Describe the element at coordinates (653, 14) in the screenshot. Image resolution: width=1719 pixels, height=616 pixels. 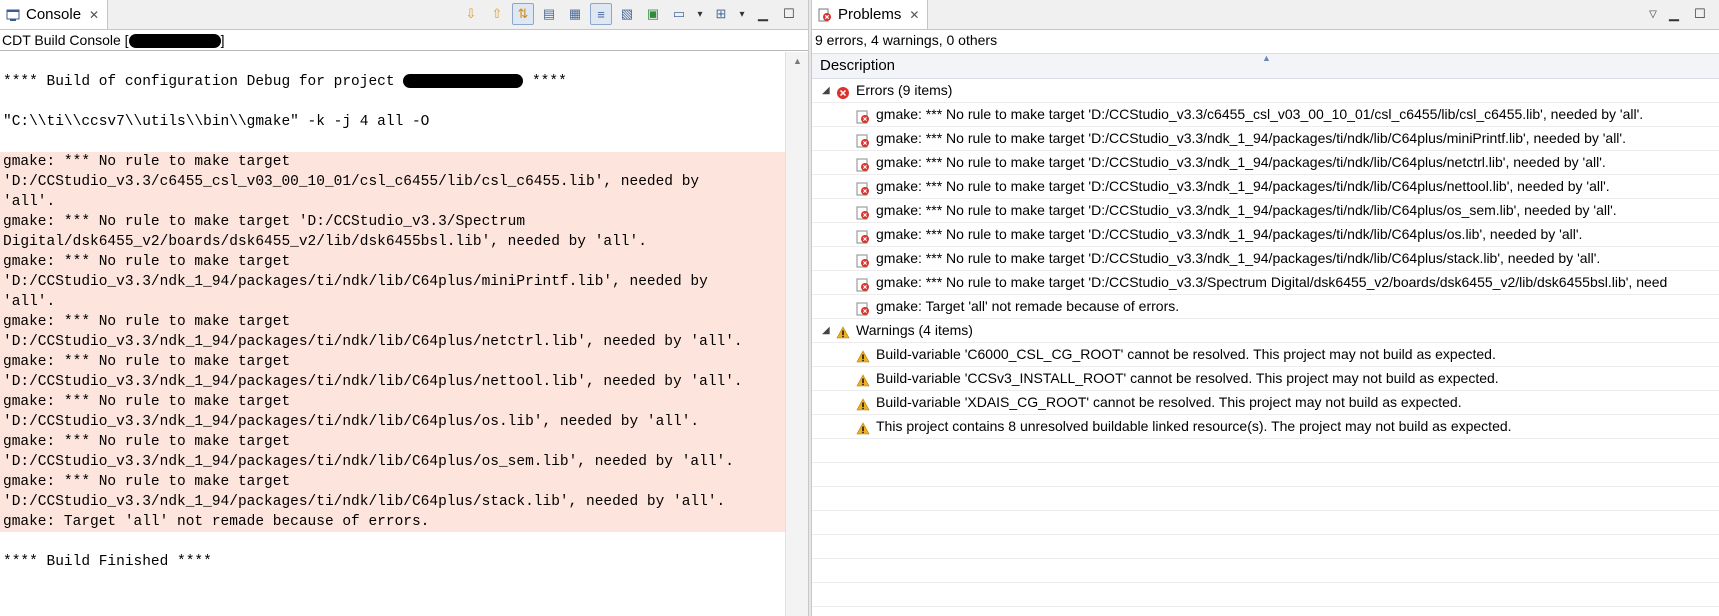
I see `pin-console-icon: ▣` at that location.